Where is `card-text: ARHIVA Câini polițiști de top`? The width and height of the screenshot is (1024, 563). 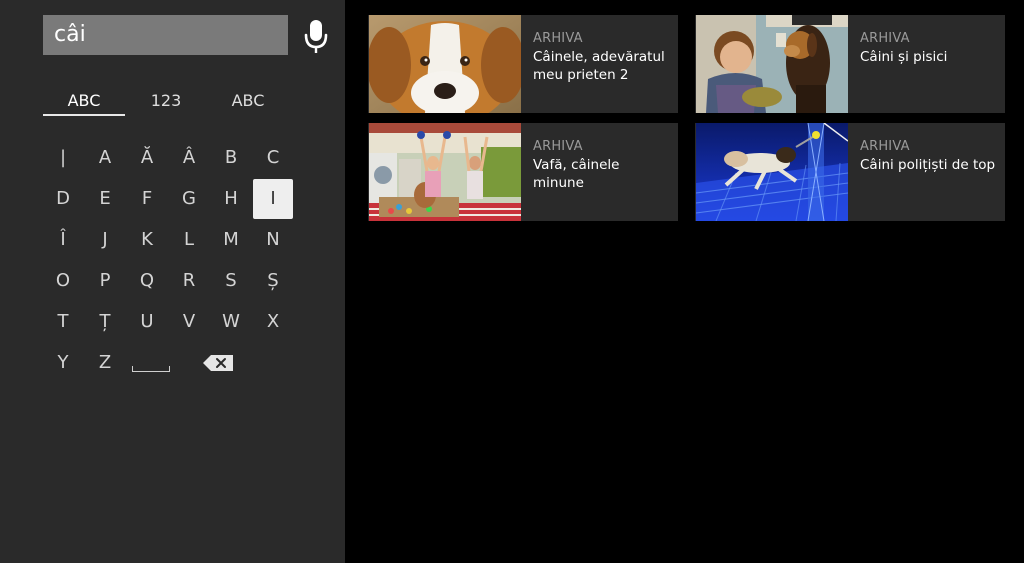
card-text: ARHIVA Câini polițiști de top is located at coordinates (930, 156).